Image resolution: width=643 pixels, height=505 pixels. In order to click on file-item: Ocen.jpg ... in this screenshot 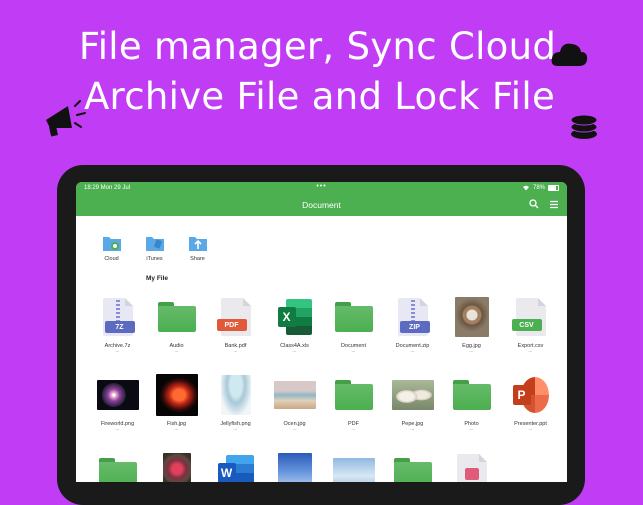, I will do `click(294, 413)`.